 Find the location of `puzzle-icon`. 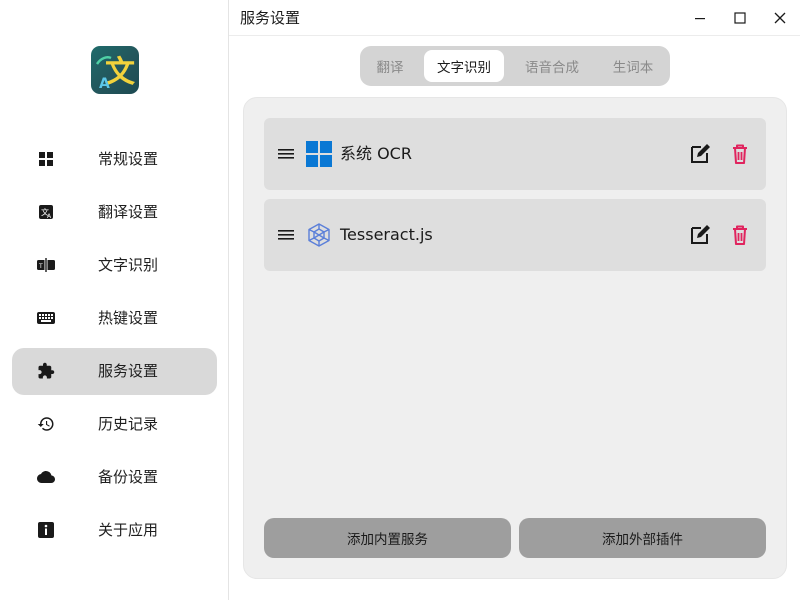

puzzle-icon is located at coordinates (46, 371).